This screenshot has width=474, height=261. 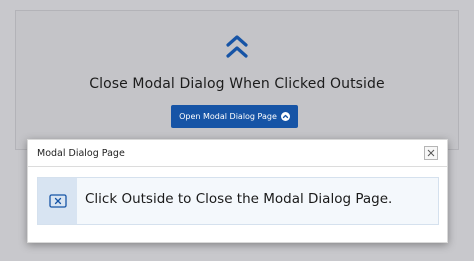 What do you see at coordinates (237, 153) in the screenshot?
I see `modal-header: Modal Dialog Page` at bounding box center [237, 153].